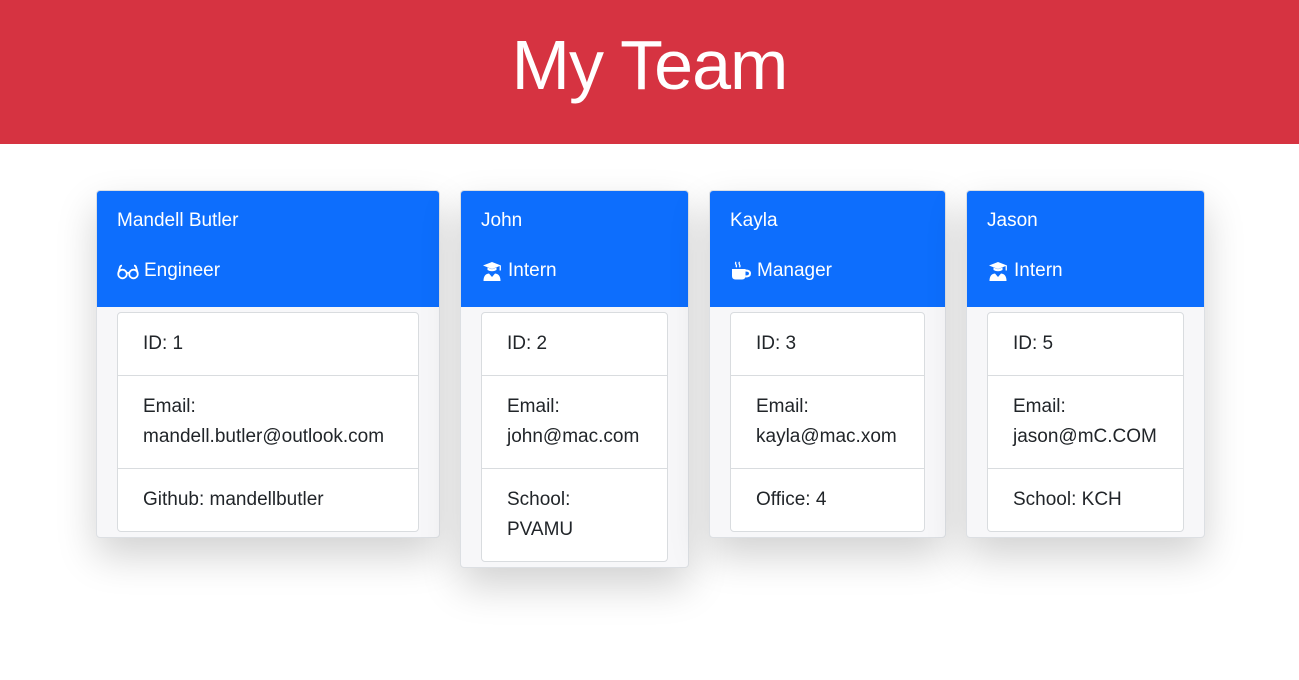 The height and width of the screenshot is (680, 1299). What do you see at coordinates (182, 270) in the screenshot?
I see `role-label: Engineer` at bounding box center [182, 270].